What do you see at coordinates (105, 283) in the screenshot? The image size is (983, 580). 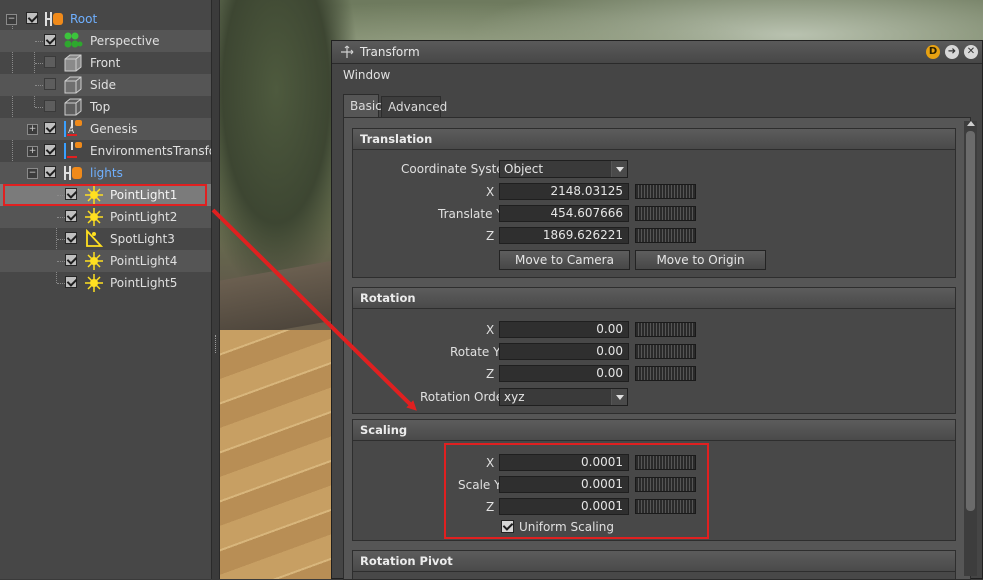 I see `tree-item-pointlight5: PointLight5` at bounding box center [105, 283].